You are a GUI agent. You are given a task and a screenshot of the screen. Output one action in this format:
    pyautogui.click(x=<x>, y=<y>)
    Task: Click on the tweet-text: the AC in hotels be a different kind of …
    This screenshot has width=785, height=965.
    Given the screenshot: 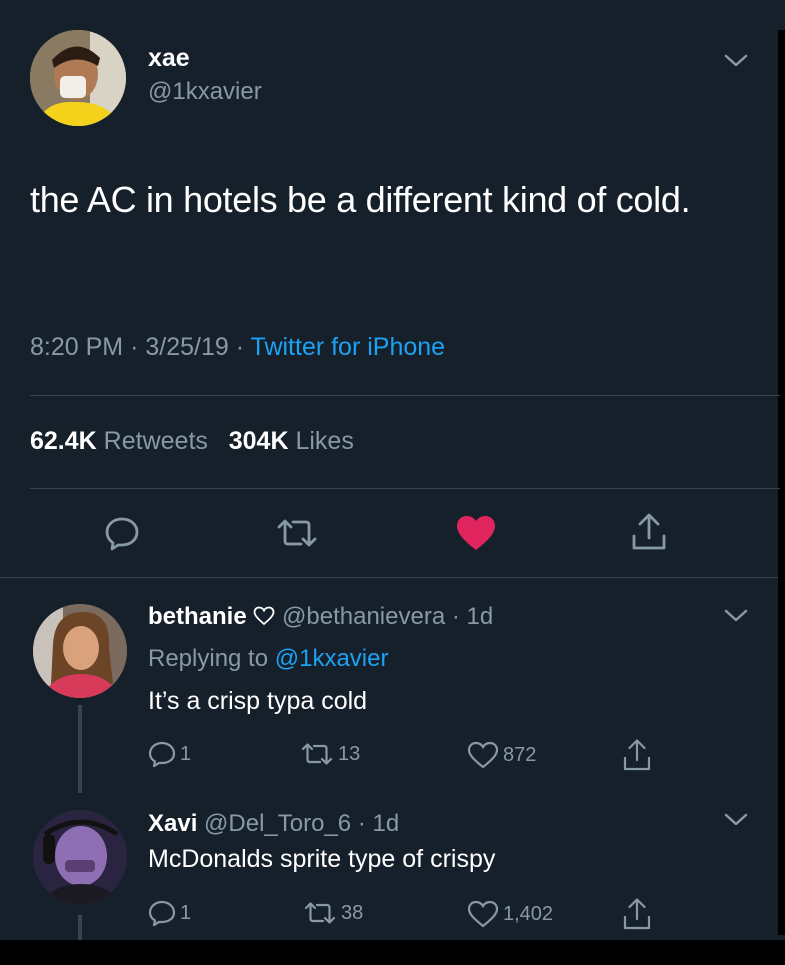 What is the action you would take?
    pyautogui.click(x=360, y=199)
    